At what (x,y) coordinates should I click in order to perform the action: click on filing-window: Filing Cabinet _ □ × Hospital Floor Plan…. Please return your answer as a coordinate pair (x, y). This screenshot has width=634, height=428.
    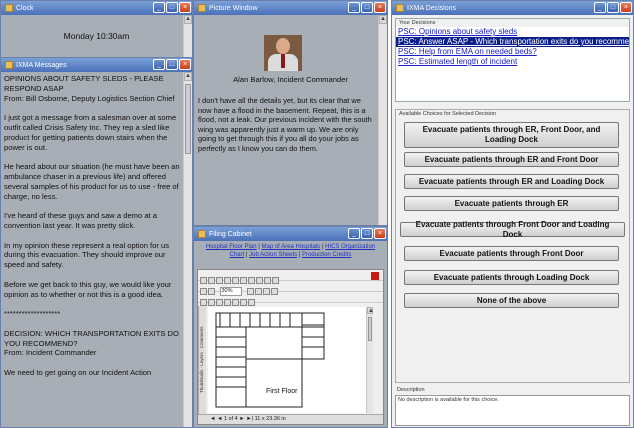
    Looking at the image, I should click on (290, 327).